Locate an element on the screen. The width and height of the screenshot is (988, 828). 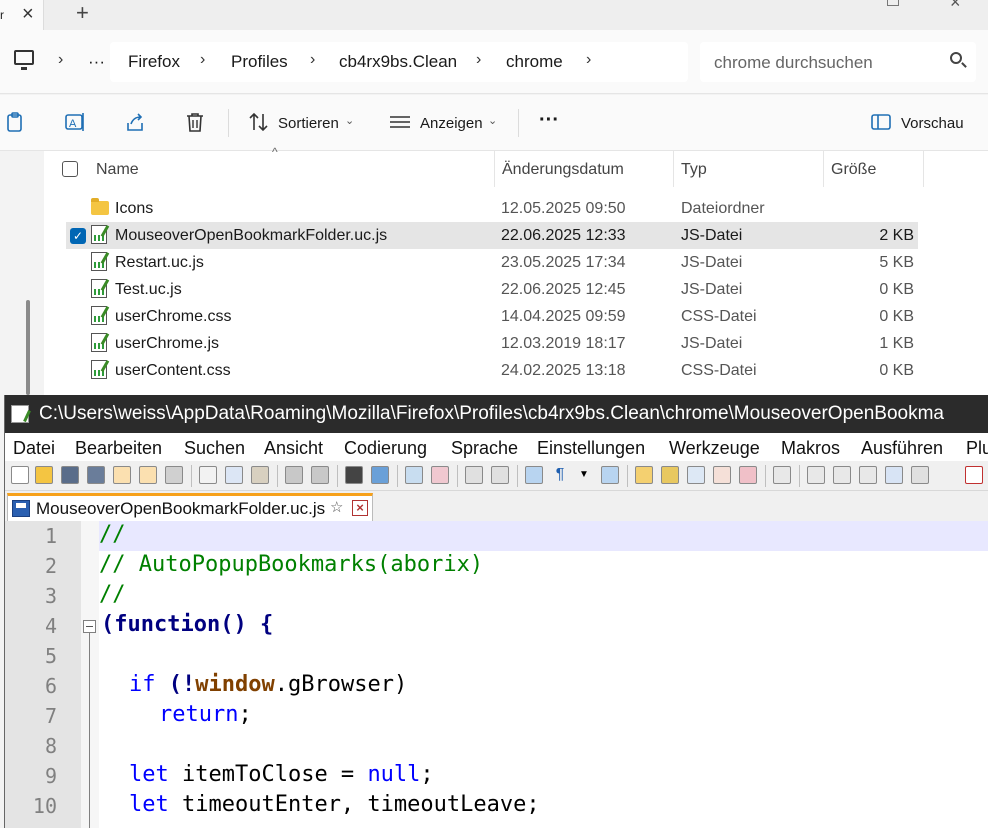
row-checkbox: ✓ is located at coordinates (78, 236).